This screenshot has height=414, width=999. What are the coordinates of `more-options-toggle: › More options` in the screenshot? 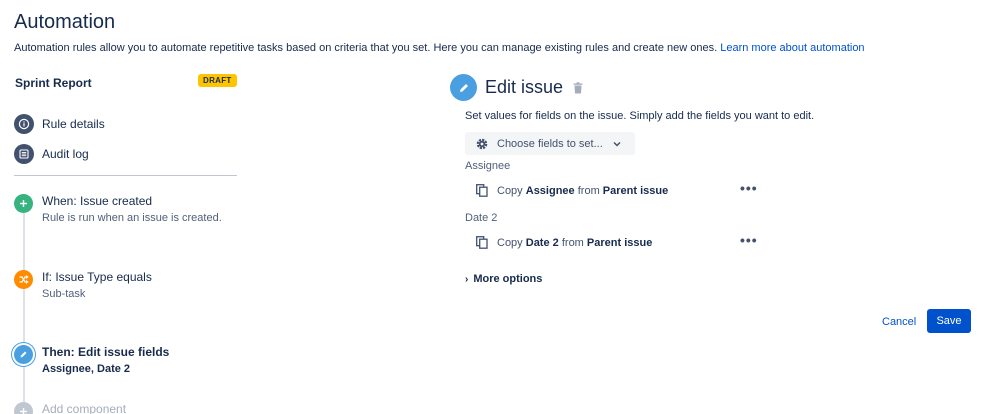 It's located at (503, 279).